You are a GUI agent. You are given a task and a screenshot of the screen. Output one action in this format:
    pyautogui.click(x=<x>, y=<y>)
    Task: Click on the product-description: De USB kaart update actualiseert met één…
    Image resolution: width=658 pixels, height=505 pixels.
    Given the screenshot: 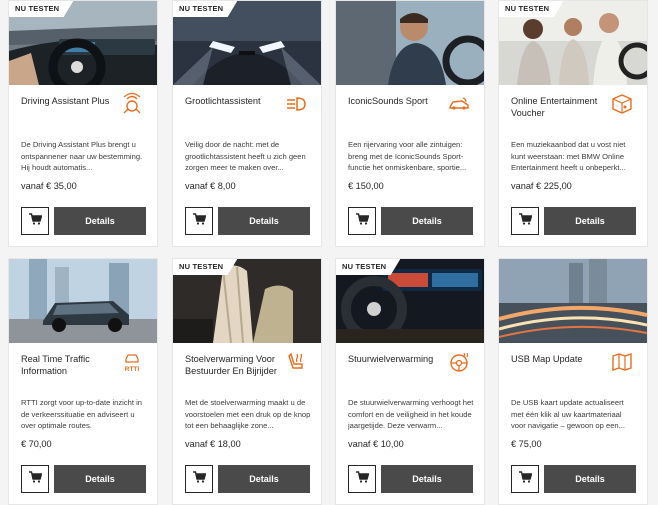 What is the action you would take?
    pyautogui.click(x=568, y=414)
    